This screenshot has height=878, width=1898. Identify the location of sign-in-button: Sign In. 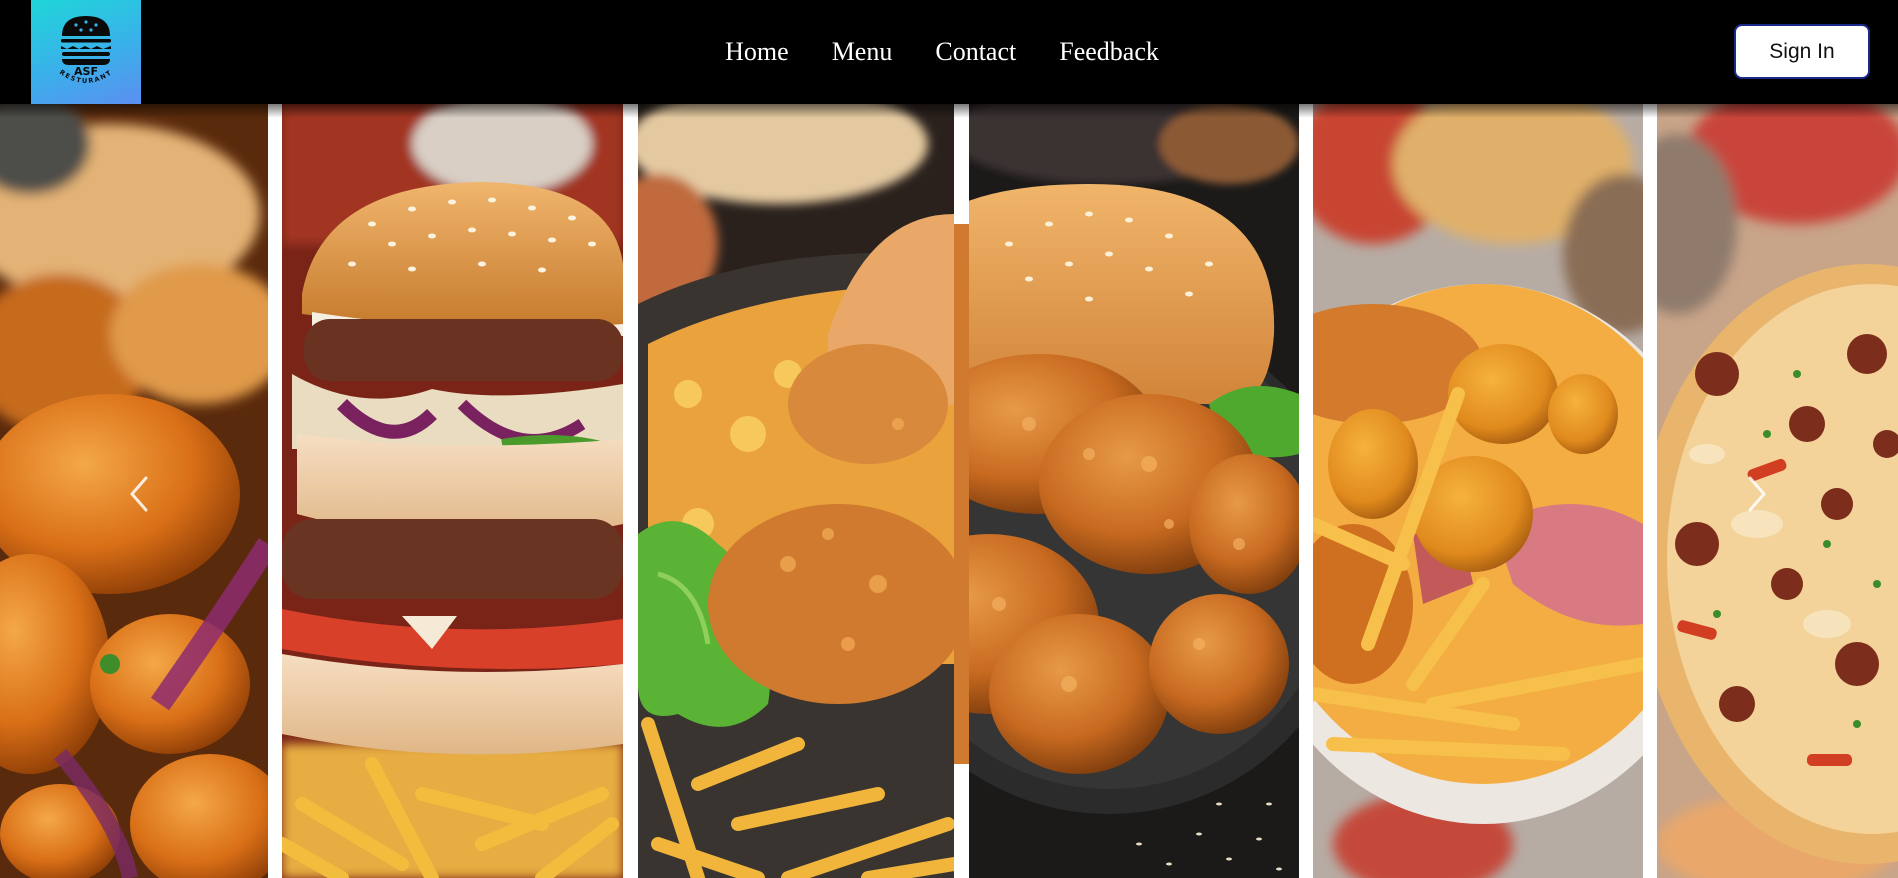
(1802, 51).